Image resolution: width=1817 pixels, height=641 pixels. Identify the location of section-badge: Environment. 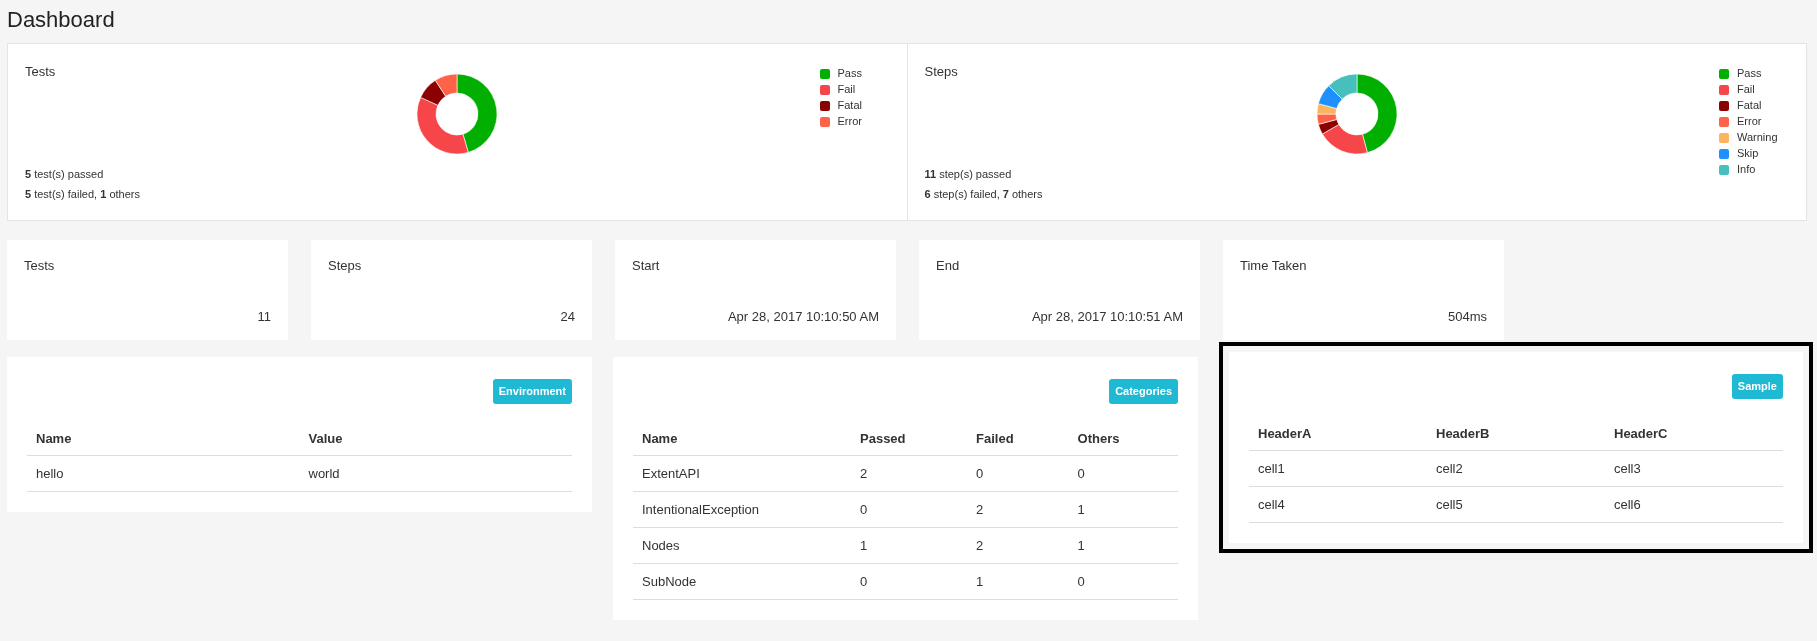
(532, 391).